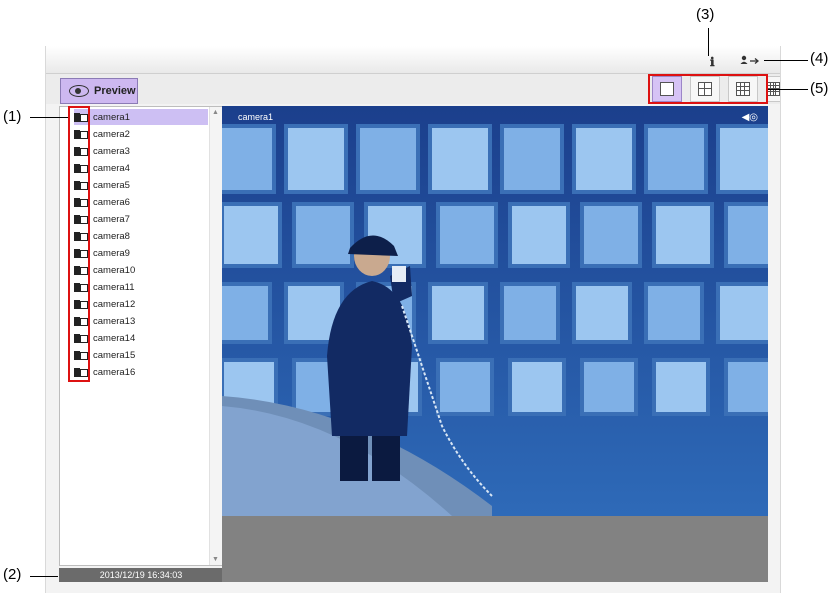 This screenshot has width=840, height=593. I want to click on eye-icon, so click(79, 91).